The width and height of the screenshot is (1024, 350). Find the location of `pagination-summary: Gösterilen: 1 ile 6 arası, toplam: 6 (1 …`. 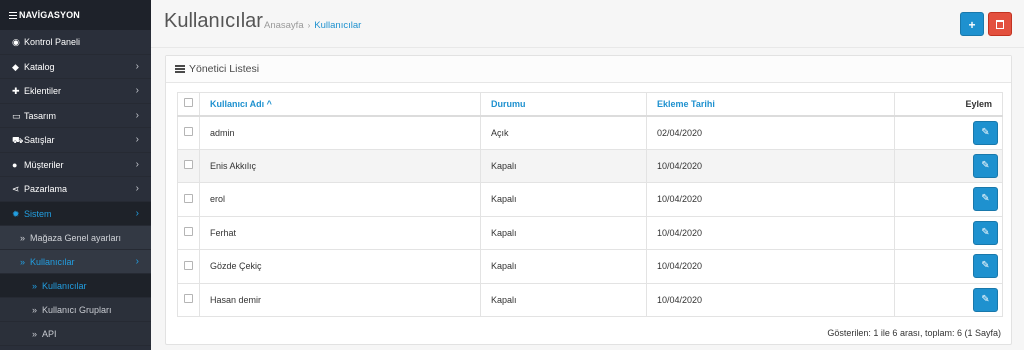

pagination-summary: Gösterilen: 1 ile 6 arası, toplam: 6 (1 … is located at coordinates (914, 333).